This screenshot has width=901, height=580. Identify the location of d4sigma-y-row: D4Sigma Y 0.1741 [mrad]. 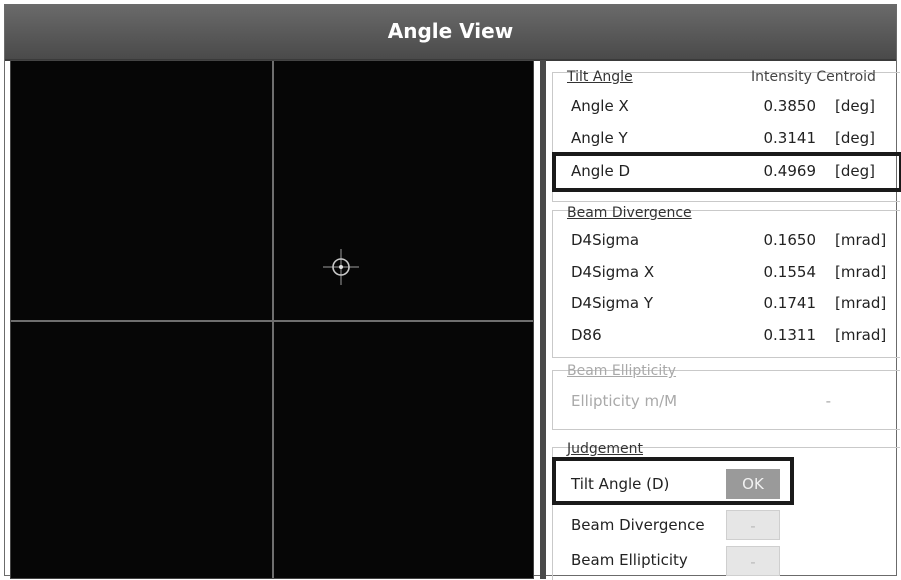
(736, 303).